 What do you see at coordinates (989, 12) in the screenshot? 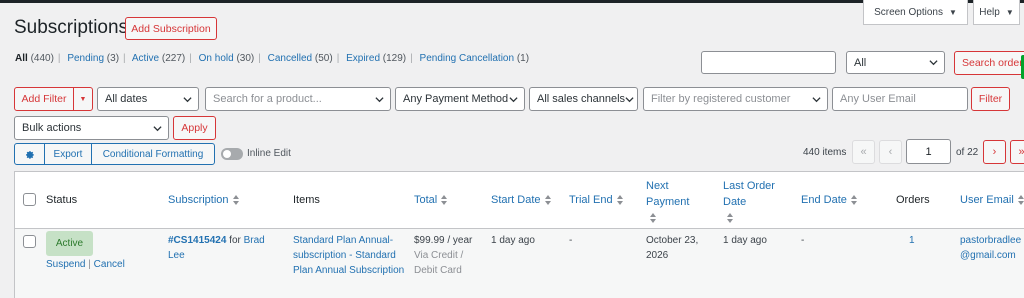
I see `help-label: Help` at bounding box center [989, 12].